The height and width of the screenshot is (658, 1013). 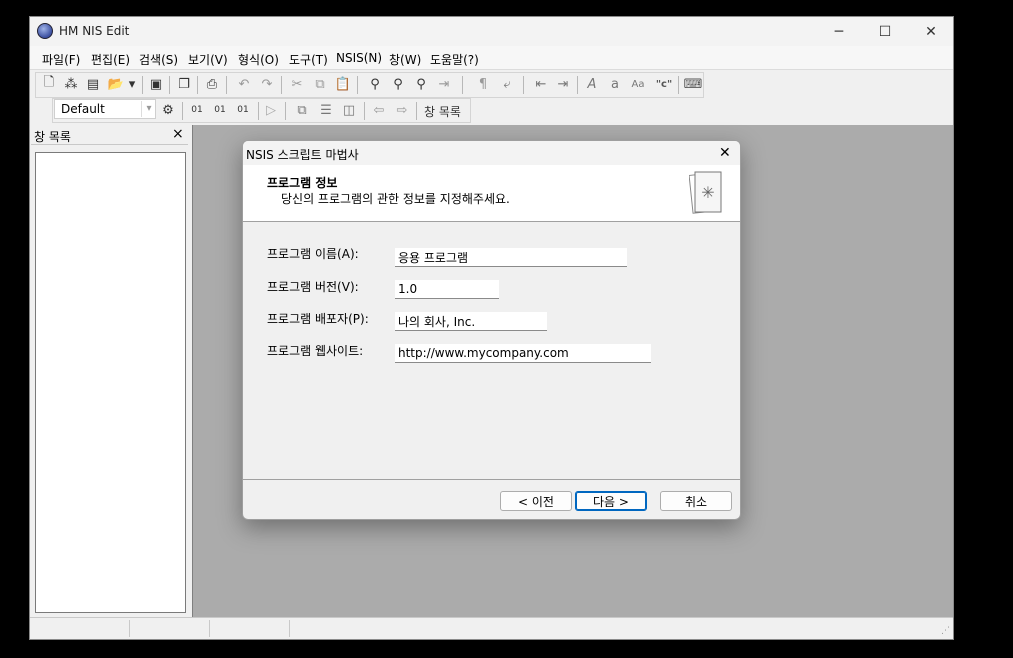 I want to click on show-whitespace-icon: ¶, so click(x=483, y=84).